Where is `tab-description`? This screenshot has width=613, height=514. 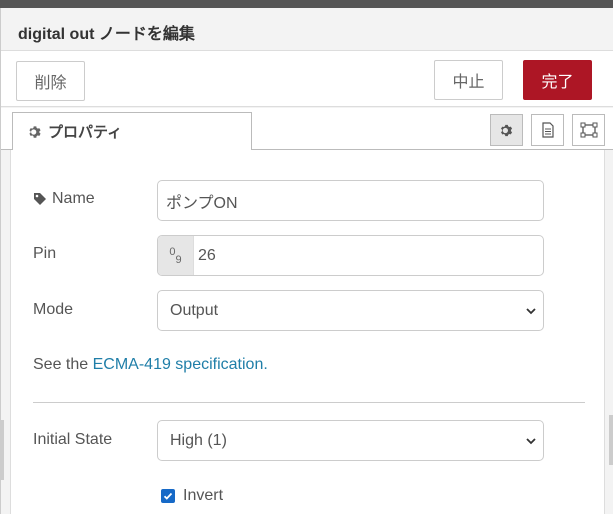
tab-description is located at coordinates (547, 130).